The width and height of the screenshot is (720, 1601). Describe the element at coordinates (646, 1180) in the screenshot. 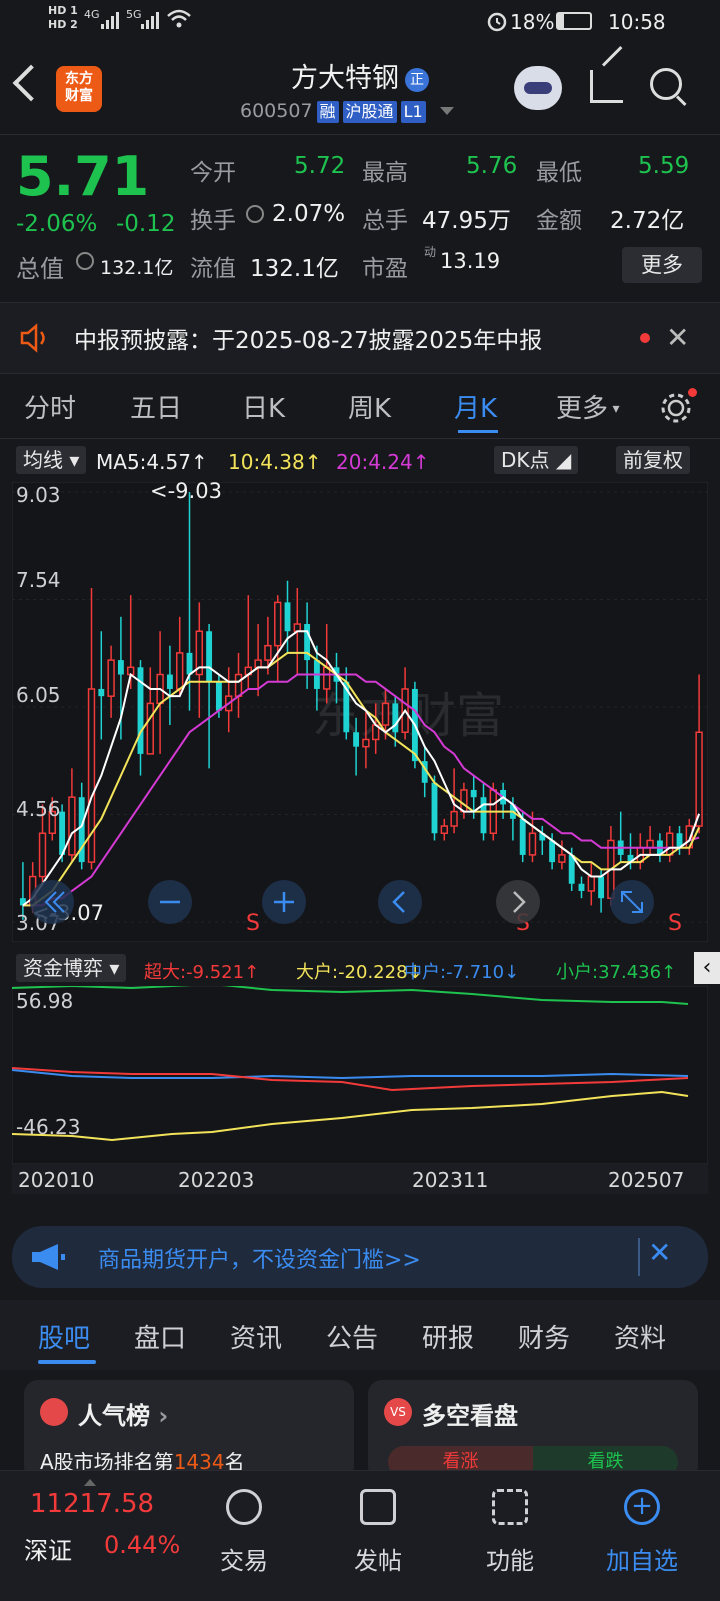

I see `x-tick-4: 202507` at that location.